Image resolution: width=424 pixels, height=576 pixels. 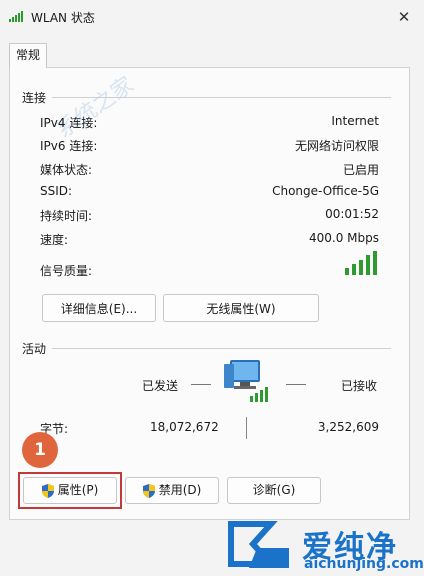 I want to click on ssid-value: Chonge-Office-5G, so click(x=325, y=191).